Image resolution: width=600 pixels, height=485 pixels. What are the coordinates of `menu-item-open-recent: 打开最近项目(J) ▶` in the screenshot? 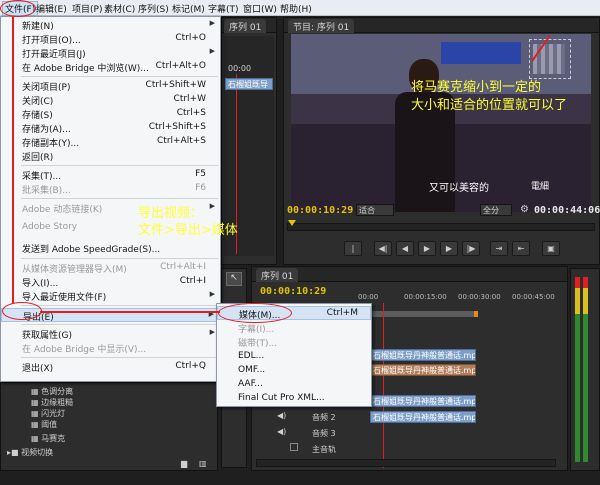 It's located at (110, 53).